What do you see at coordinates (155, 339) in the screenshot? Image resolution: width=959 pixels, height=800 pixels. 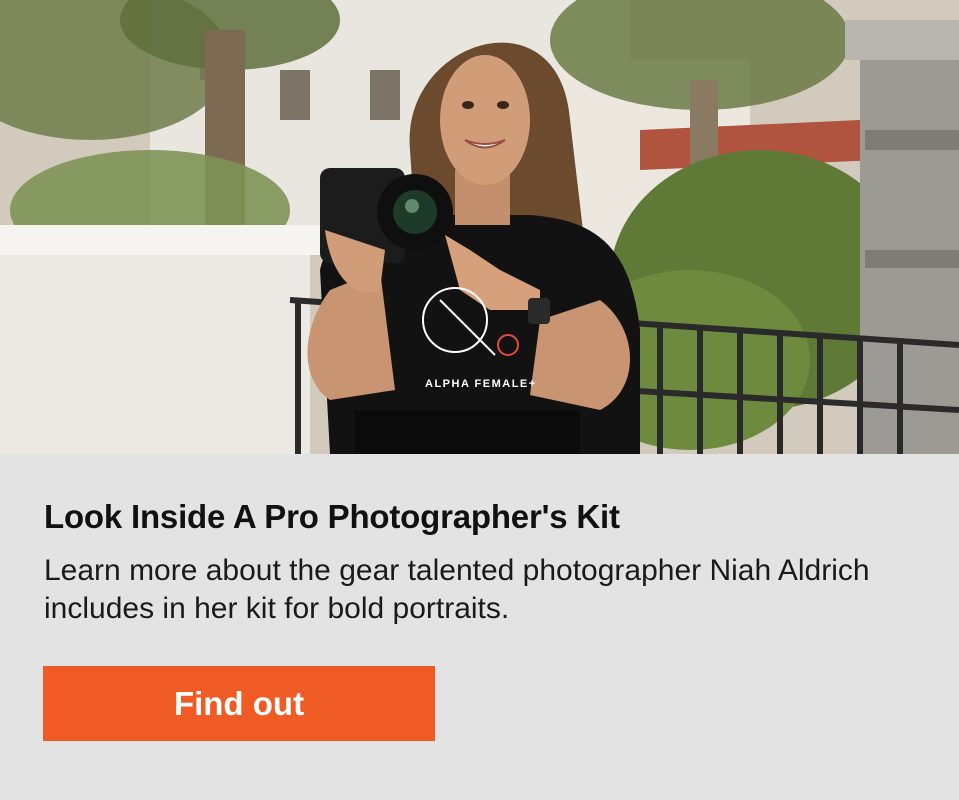 I see `balcony-wall` at bounding box center [155, 339].